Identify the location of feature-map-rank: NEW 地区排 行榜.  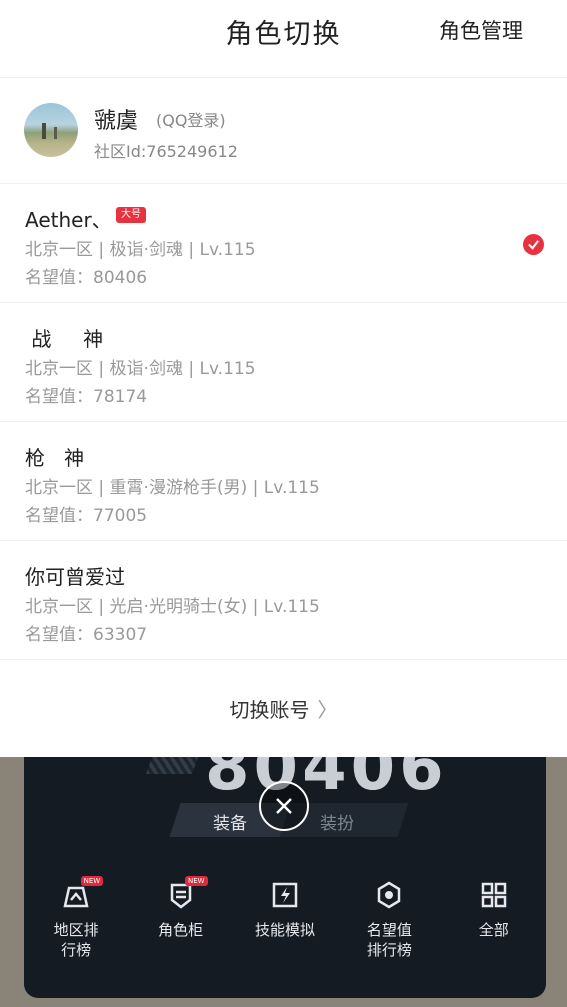
(76, 928).